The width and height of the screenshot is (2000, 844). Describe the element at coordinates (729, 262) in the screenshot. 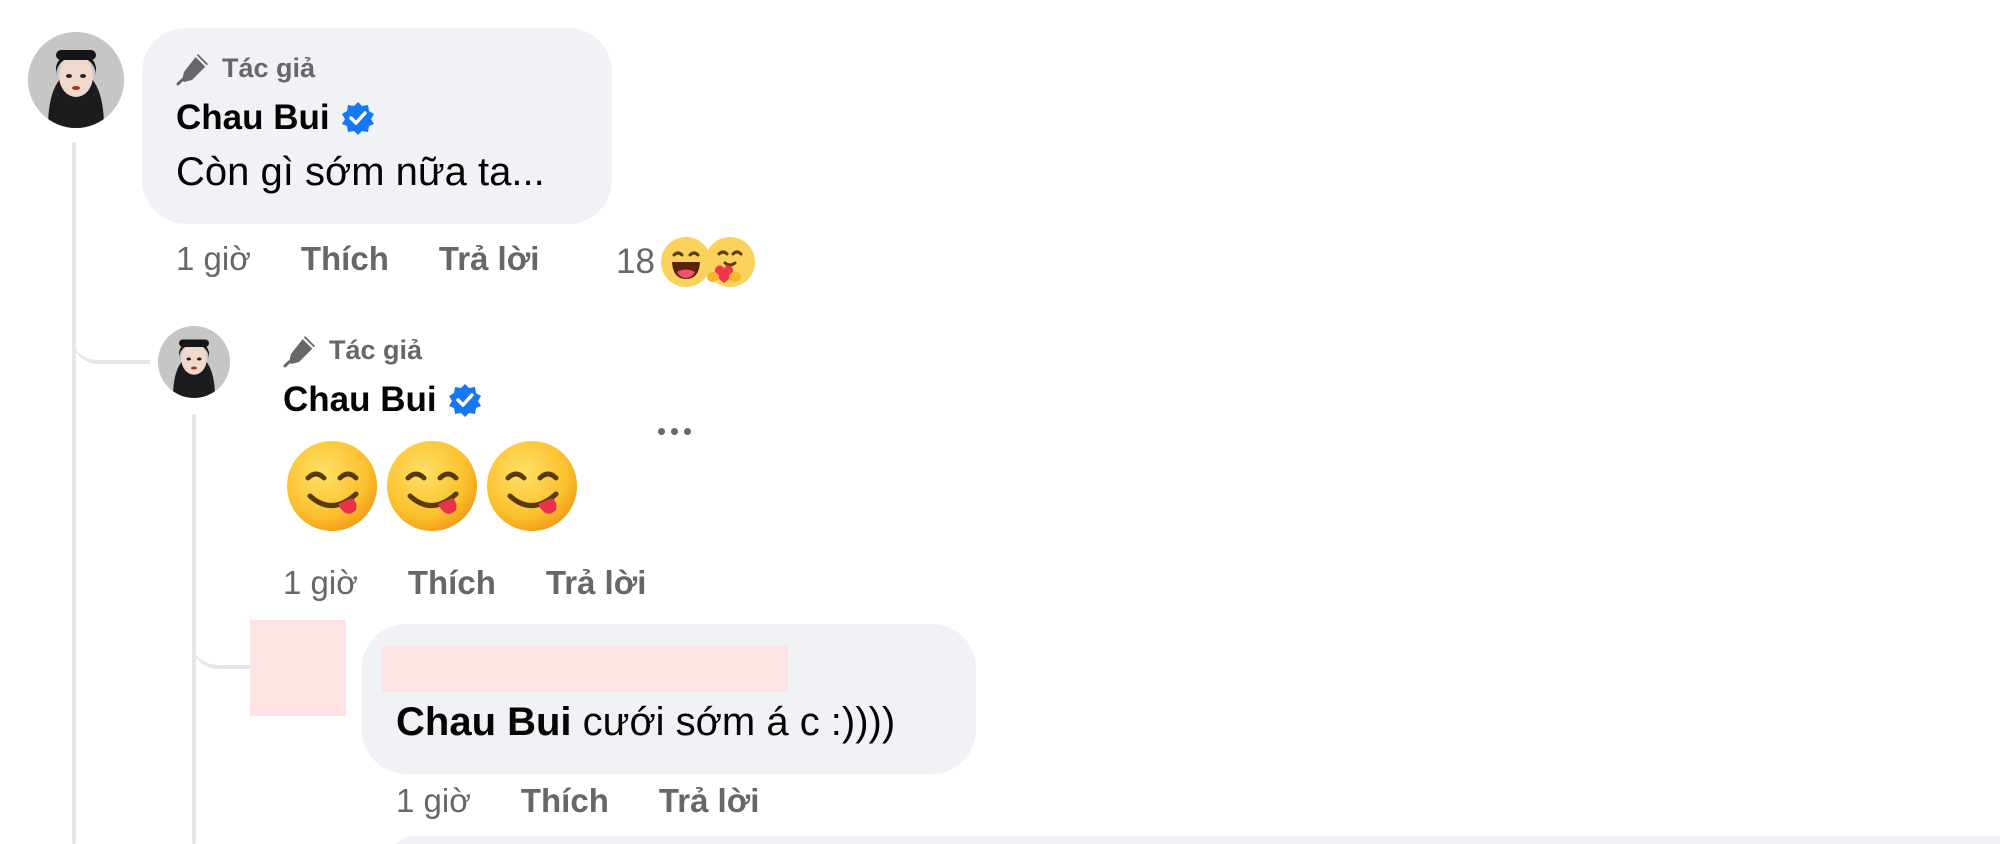

I see `care-icon` at that location.